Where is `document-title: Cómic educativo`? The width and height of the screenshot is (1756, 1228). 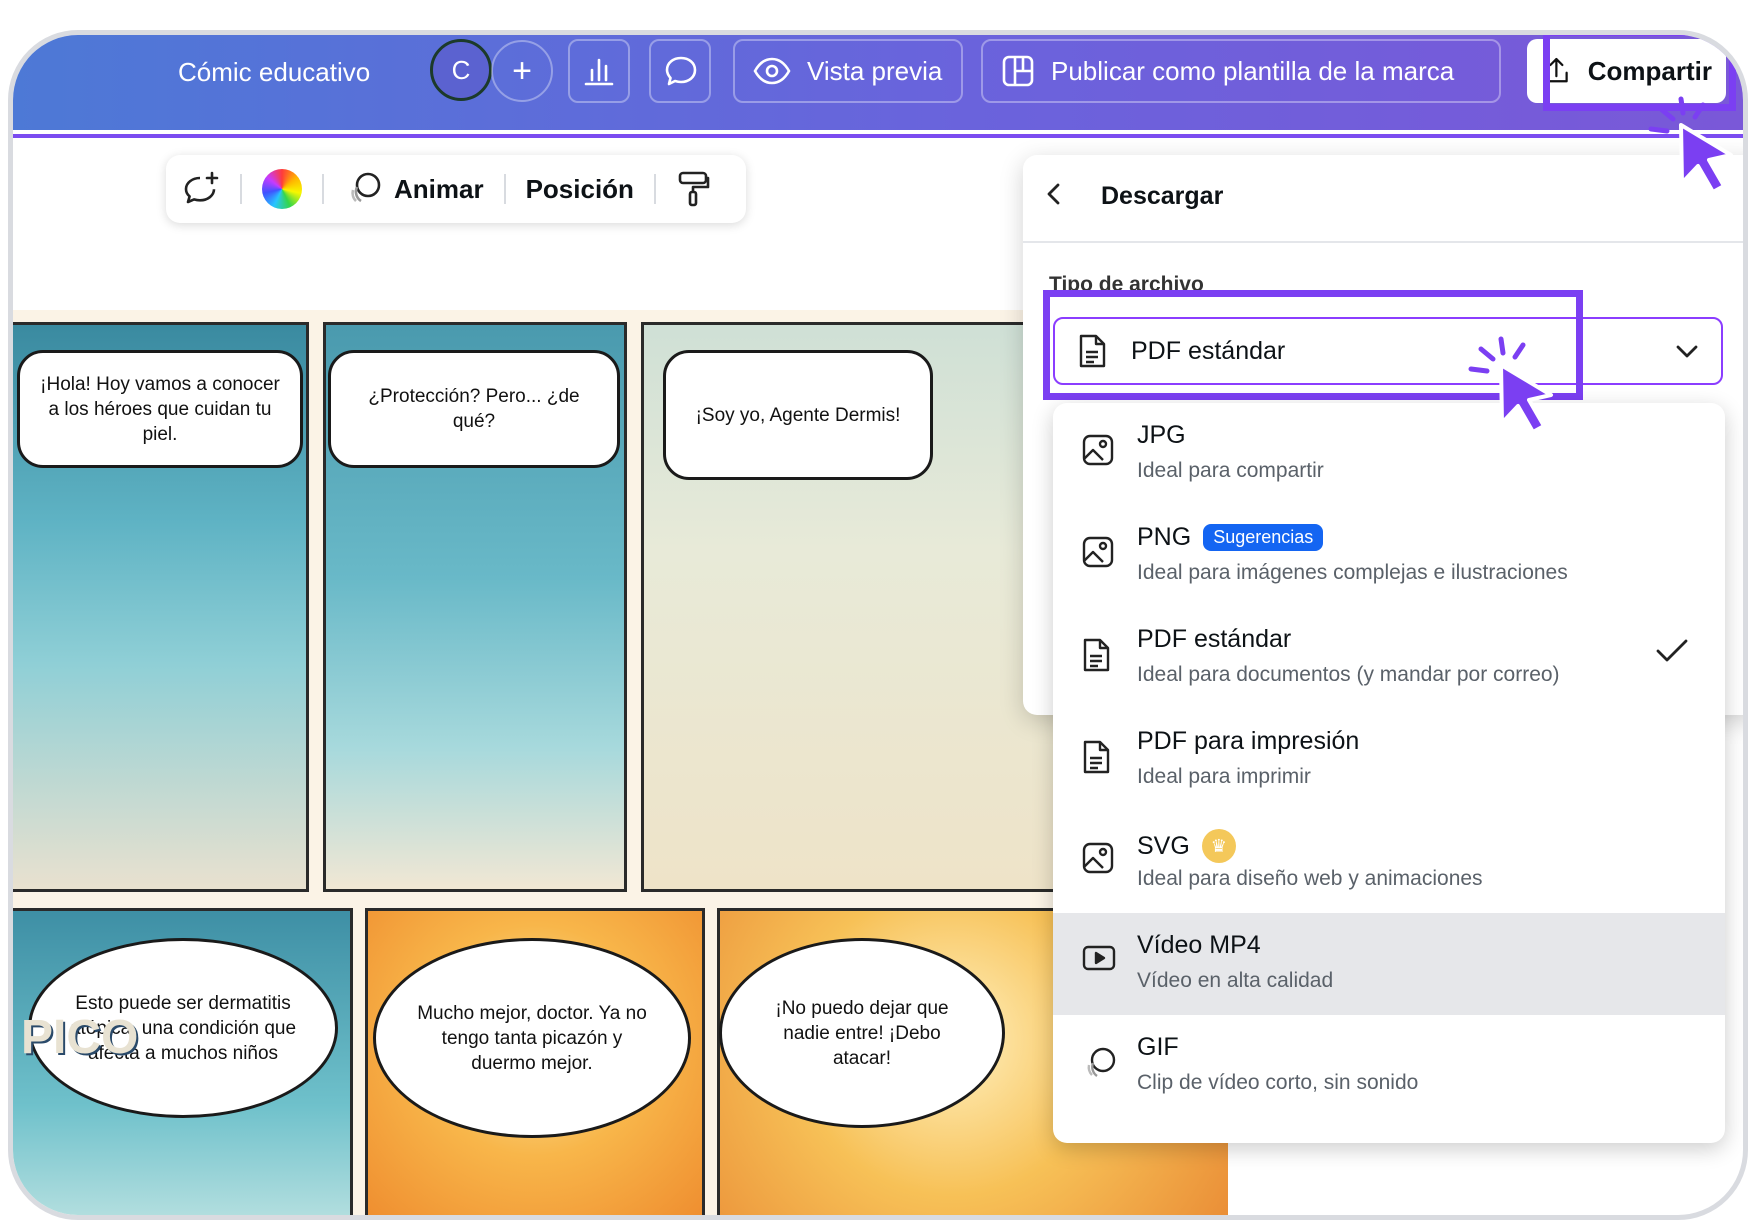 document-title: Cómic educativo is located at coordinates (274, 72).